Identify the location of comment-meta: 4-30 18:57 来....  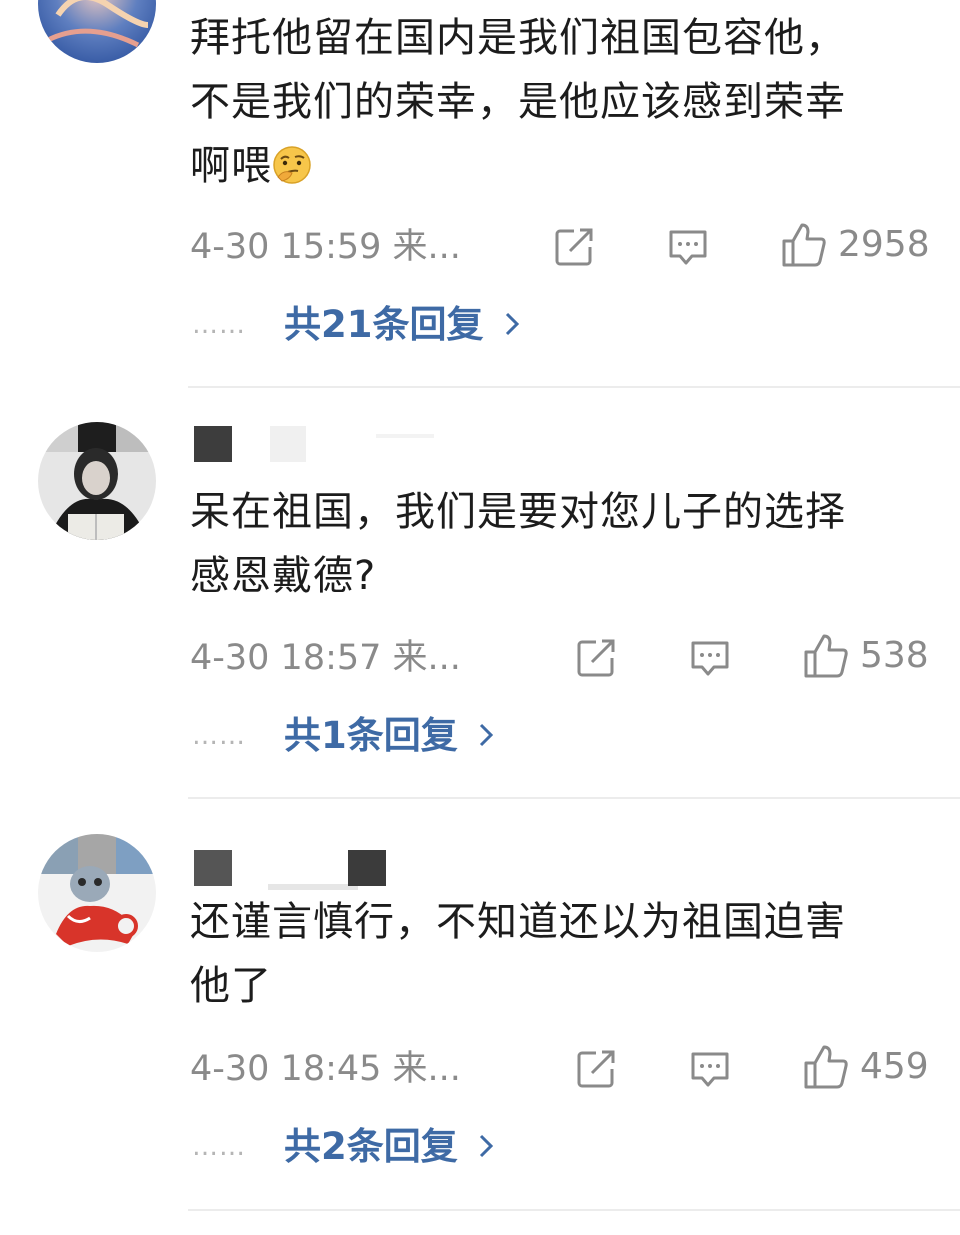
(325, 658).